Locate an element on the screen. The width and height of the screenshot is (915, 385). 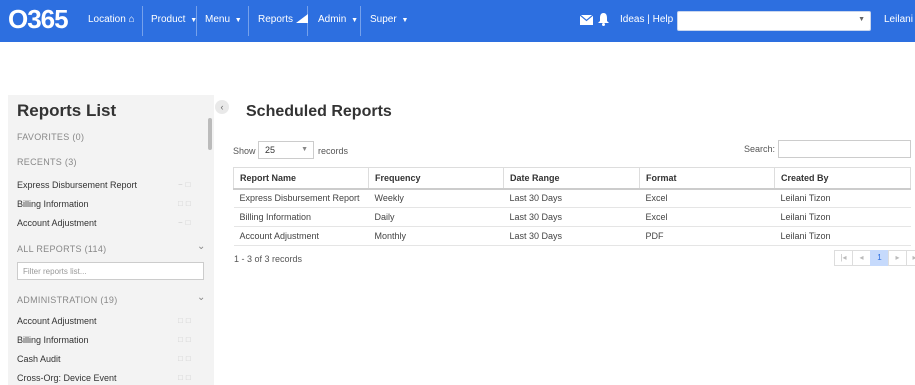
column-header: Date Range is located at coordinates (571, 178).